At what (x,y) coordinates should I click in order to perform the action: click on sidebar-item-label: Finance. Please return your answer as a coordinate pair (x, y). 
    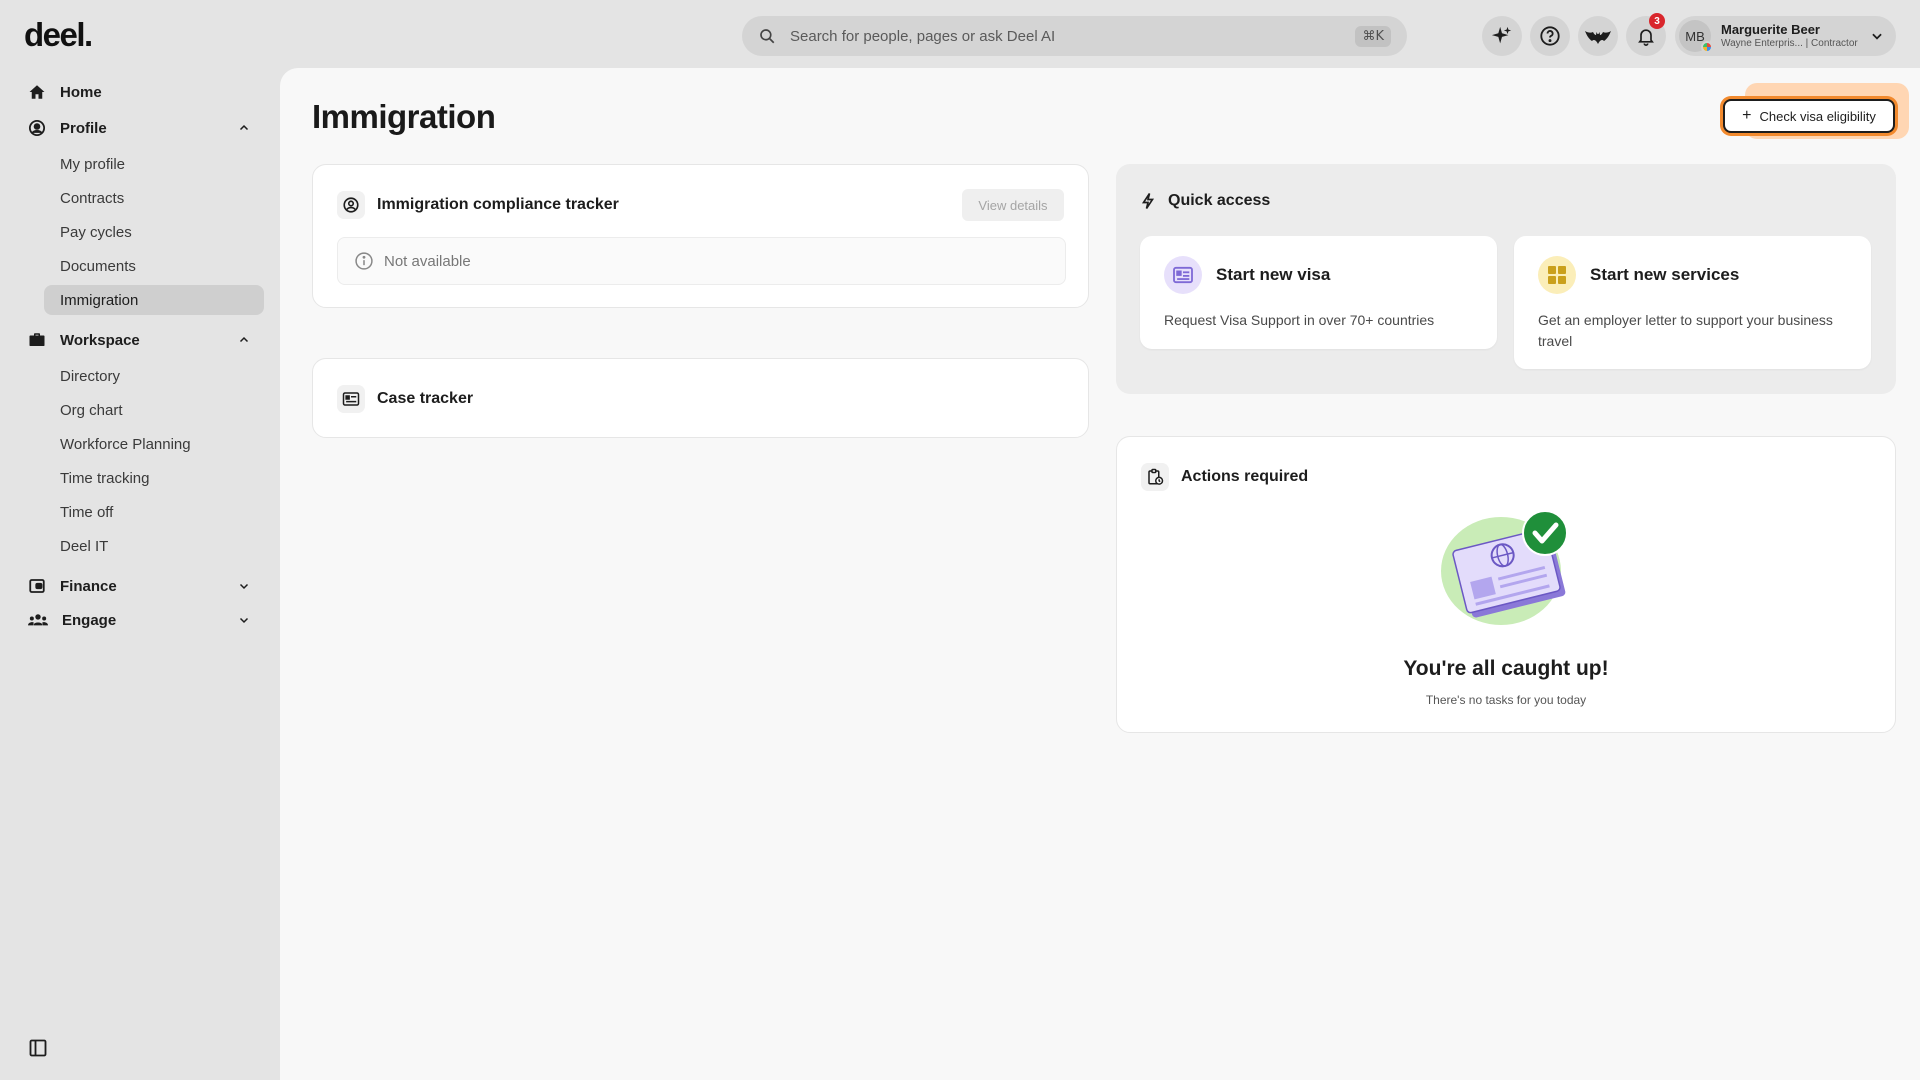
    Looking at the image, I should click on (88, 586).